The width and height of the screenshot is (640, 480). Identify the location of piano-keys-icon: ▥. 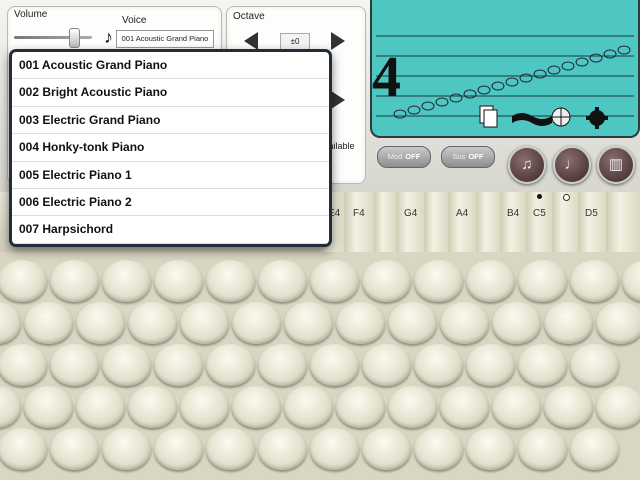
(616, 165).